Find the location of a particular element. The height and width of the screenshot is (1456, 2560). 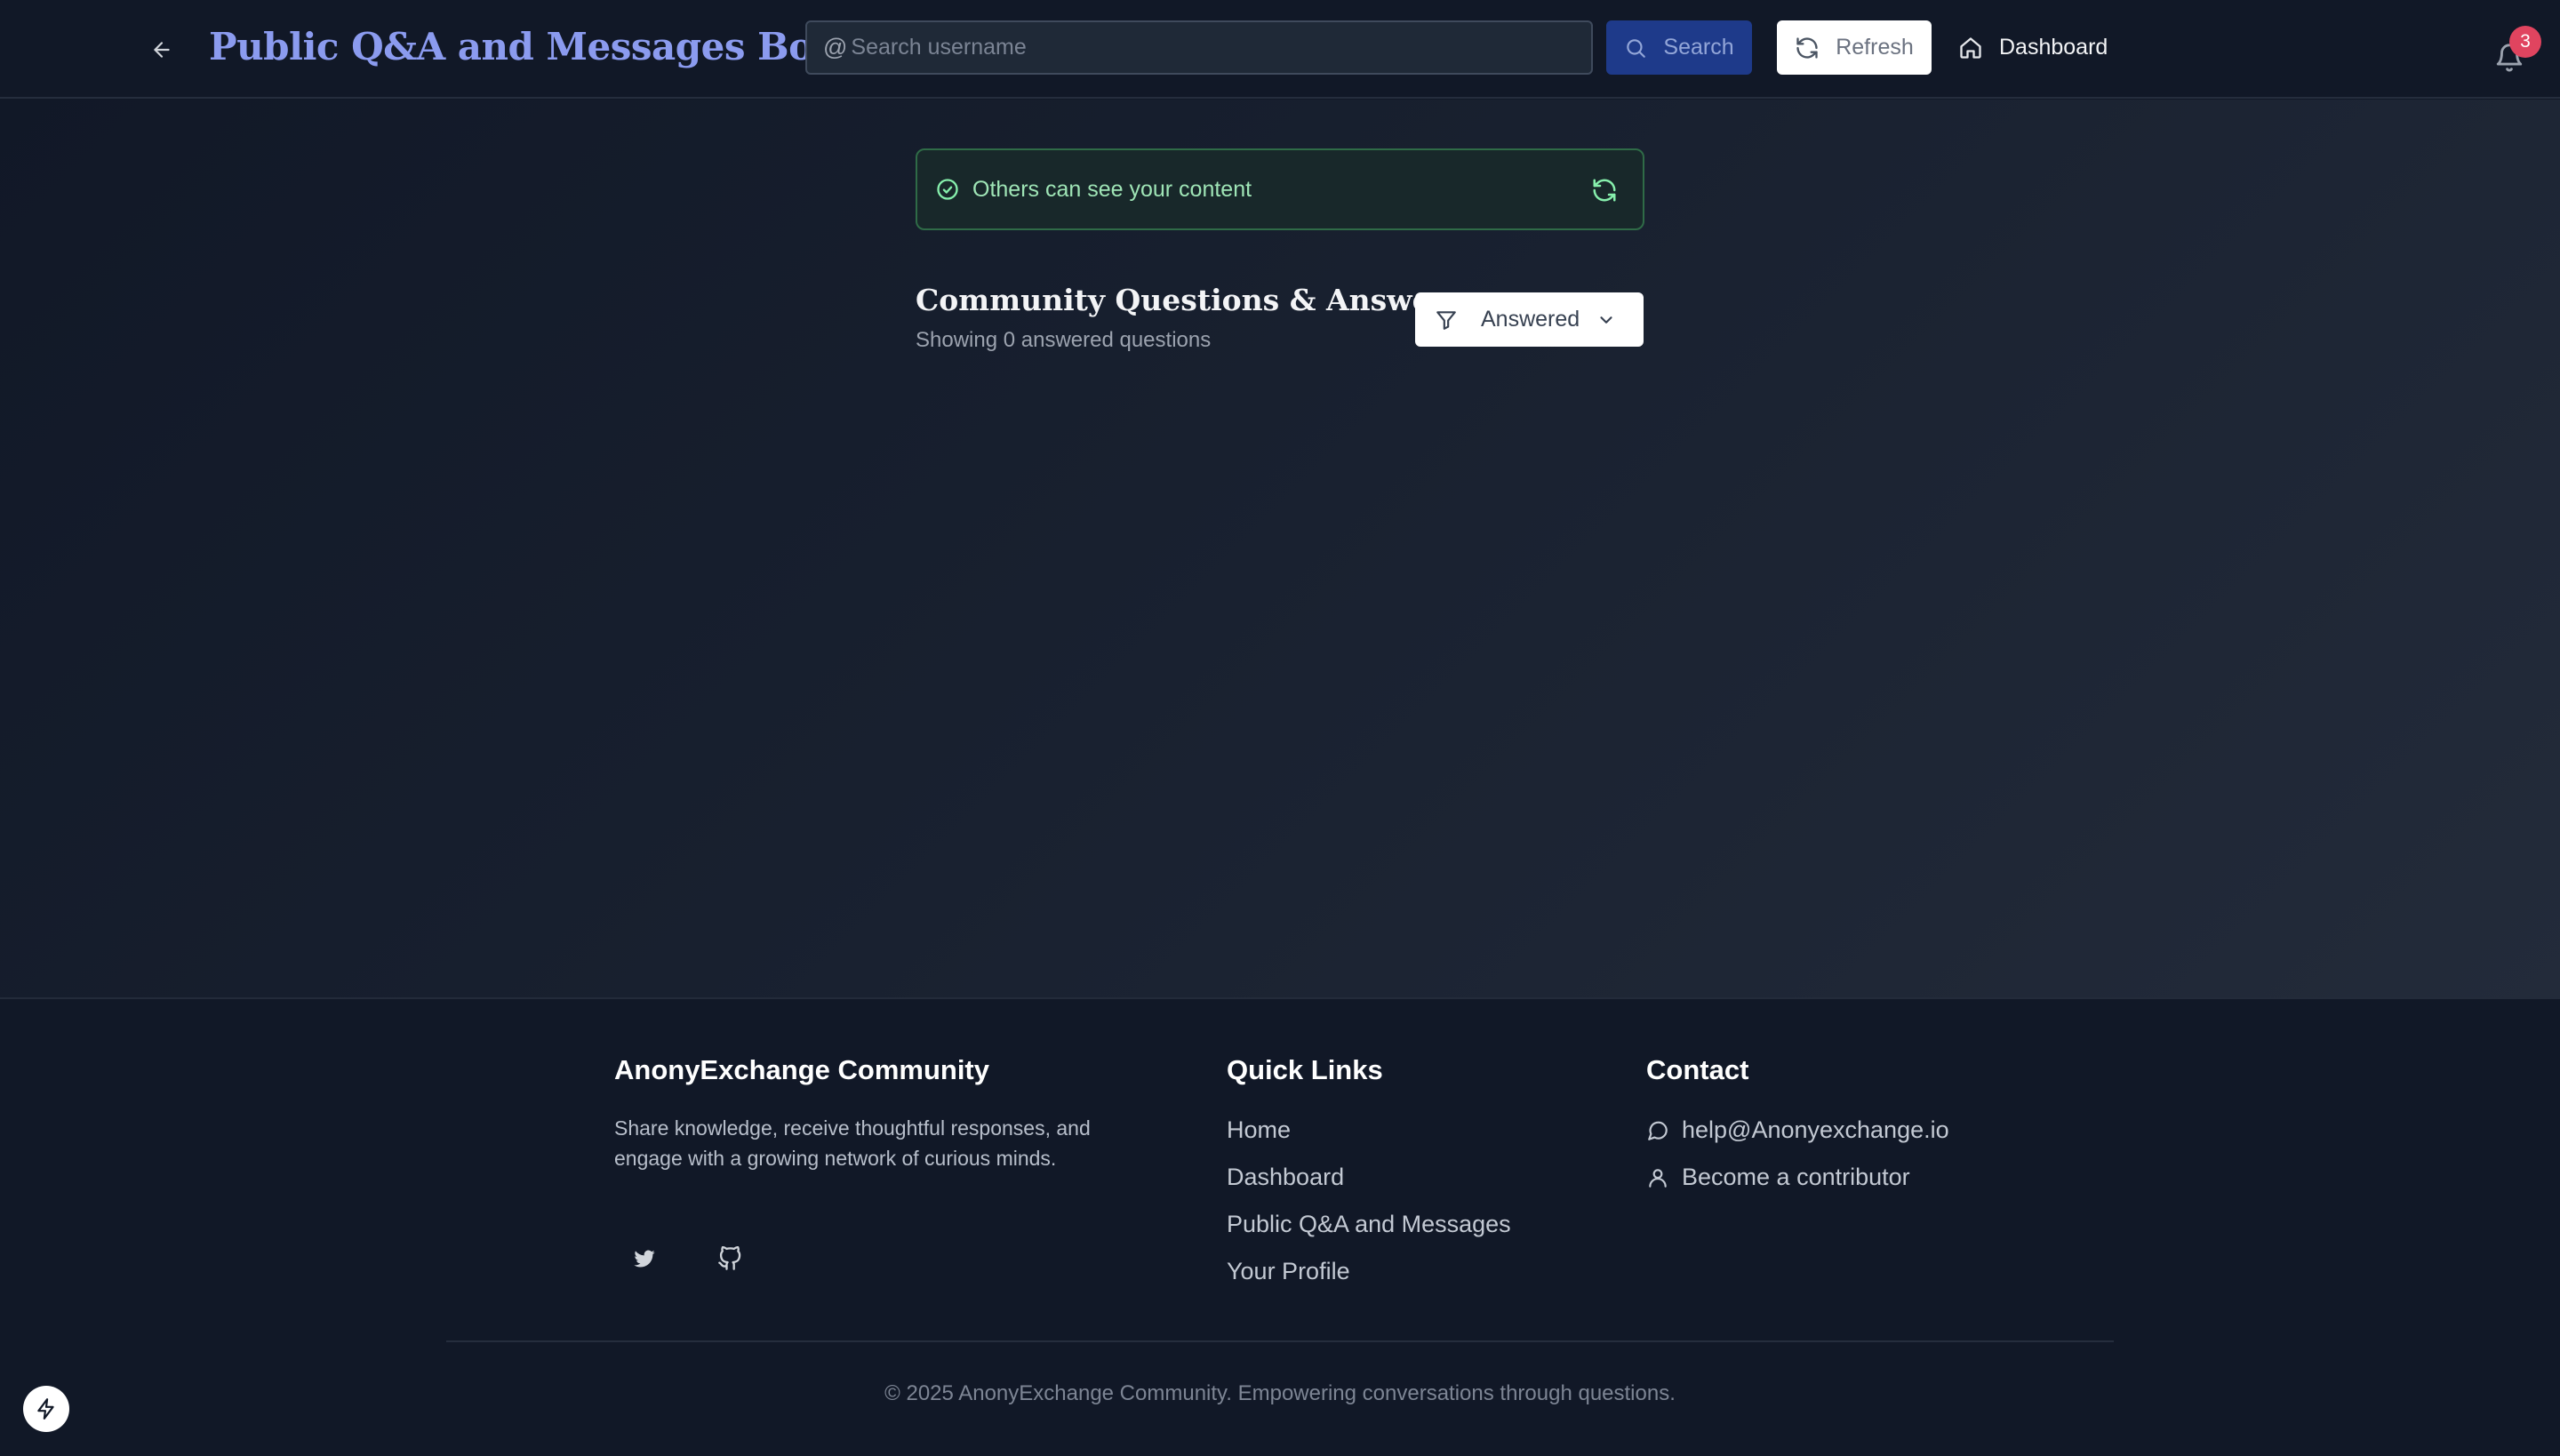

chevron-down-icon is located at coordinates (1606, 320).